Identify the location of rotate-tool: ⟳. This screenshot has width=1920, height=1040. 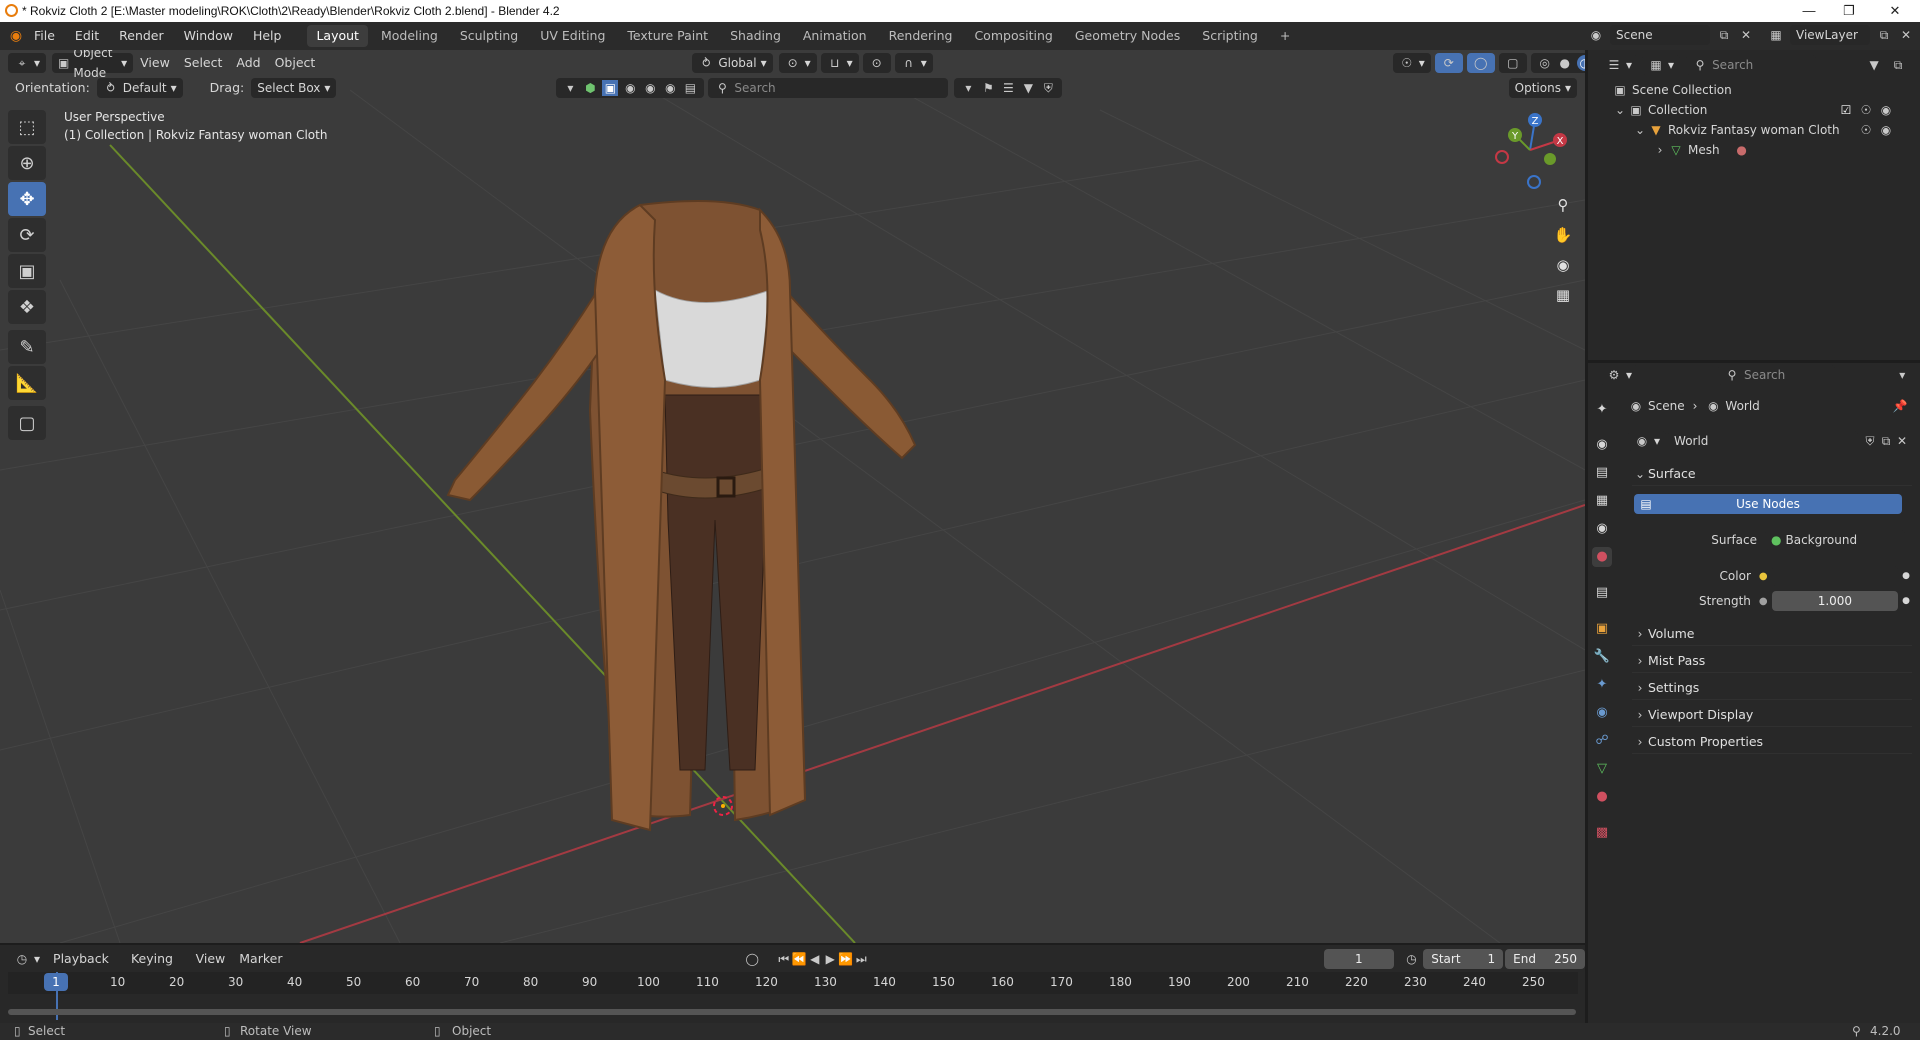
(27, 235).